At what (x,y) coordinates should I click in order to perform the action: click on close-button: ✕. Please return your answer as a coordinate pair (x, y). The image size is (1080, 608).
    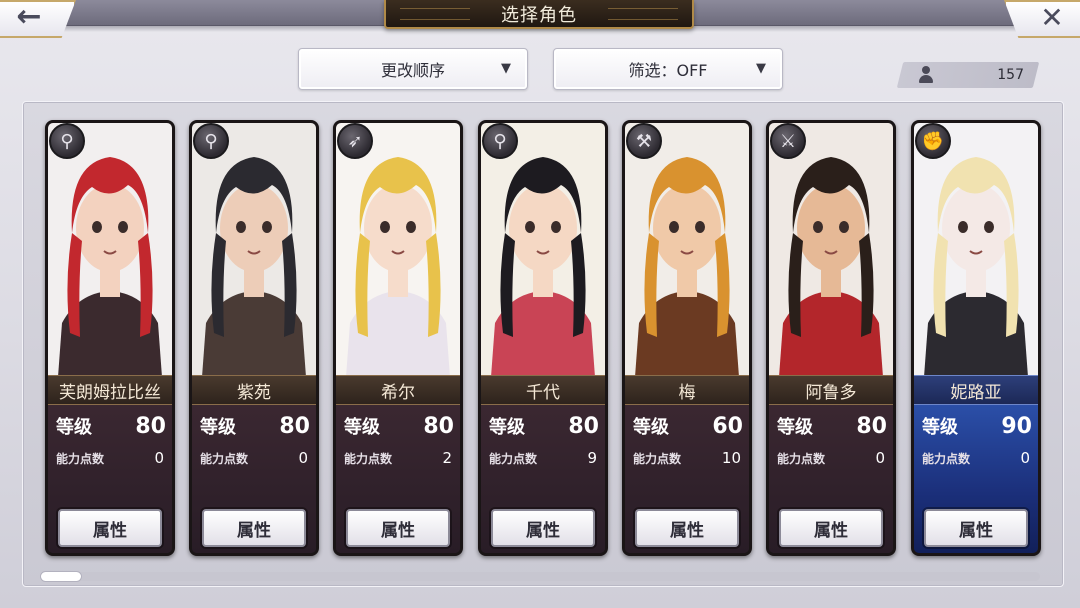
    Looking at the image, I should click on (1042, 19).